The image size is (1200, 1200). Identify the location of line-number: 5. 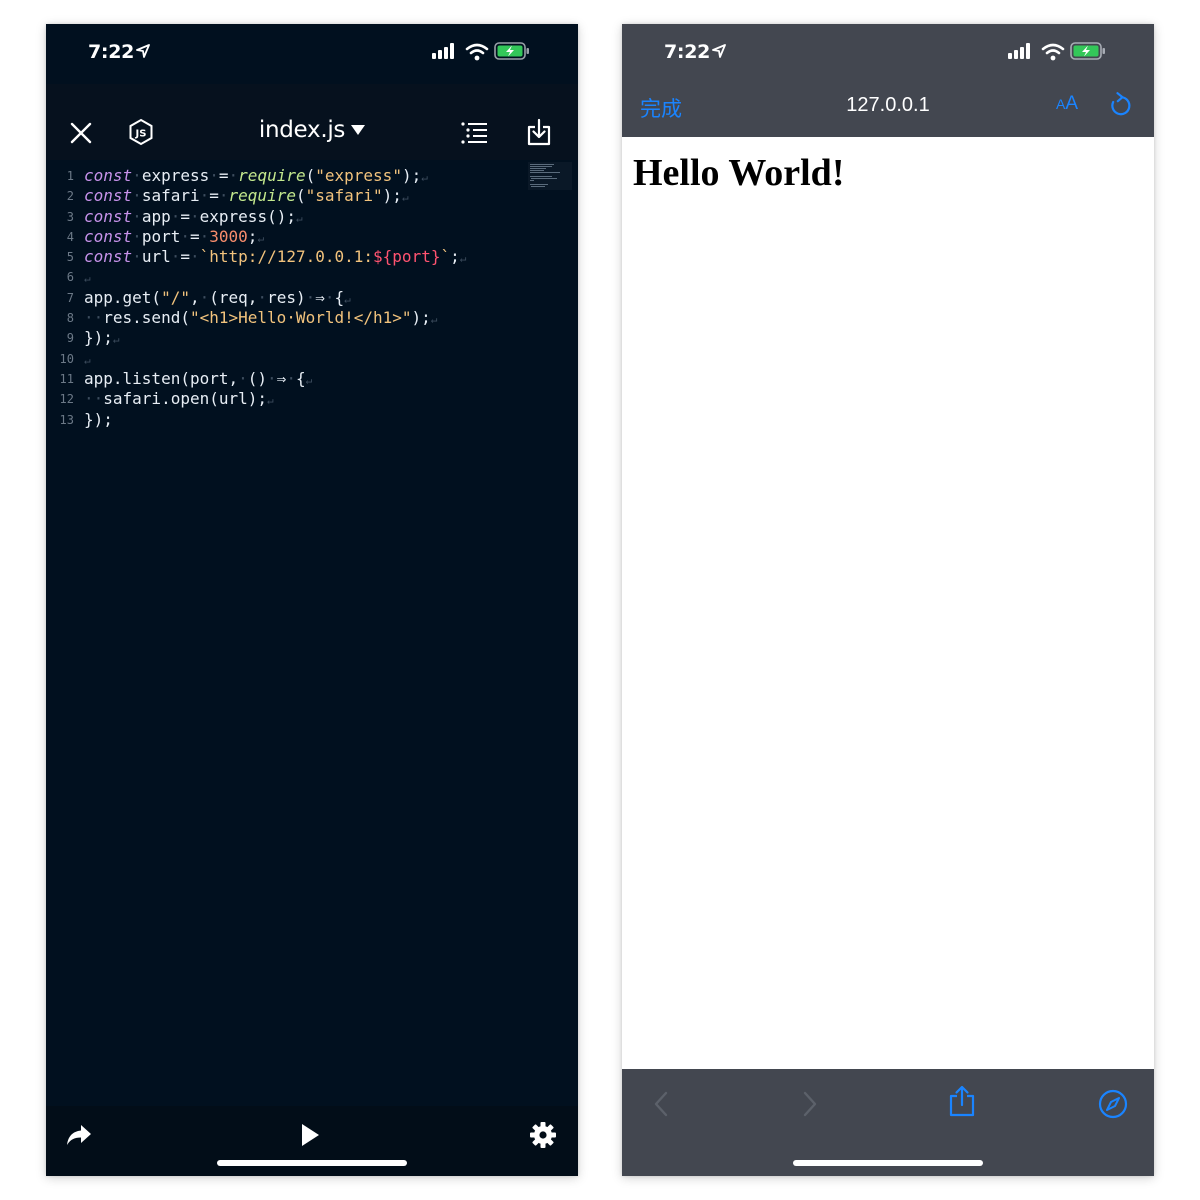
(70, 257).